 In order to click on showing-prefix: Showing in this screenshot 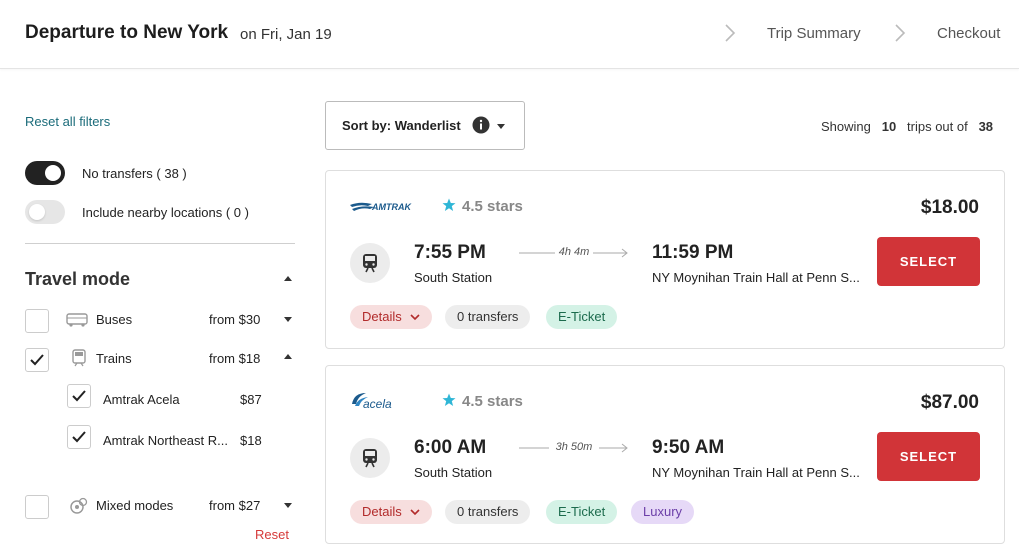, I will do `click(846, 126)`.